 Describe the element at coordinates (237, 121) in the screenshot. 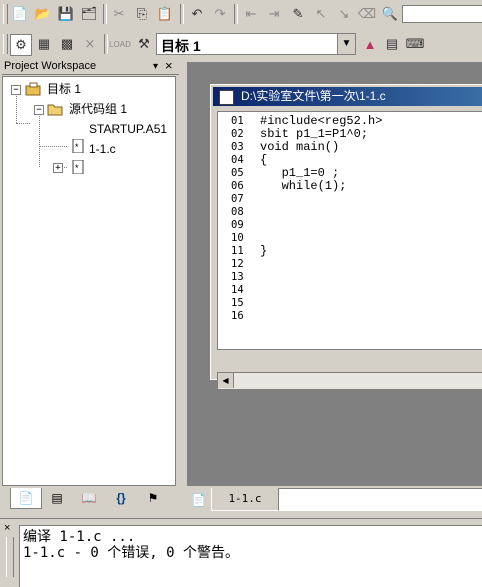

I see `line-number: 01` at that location.